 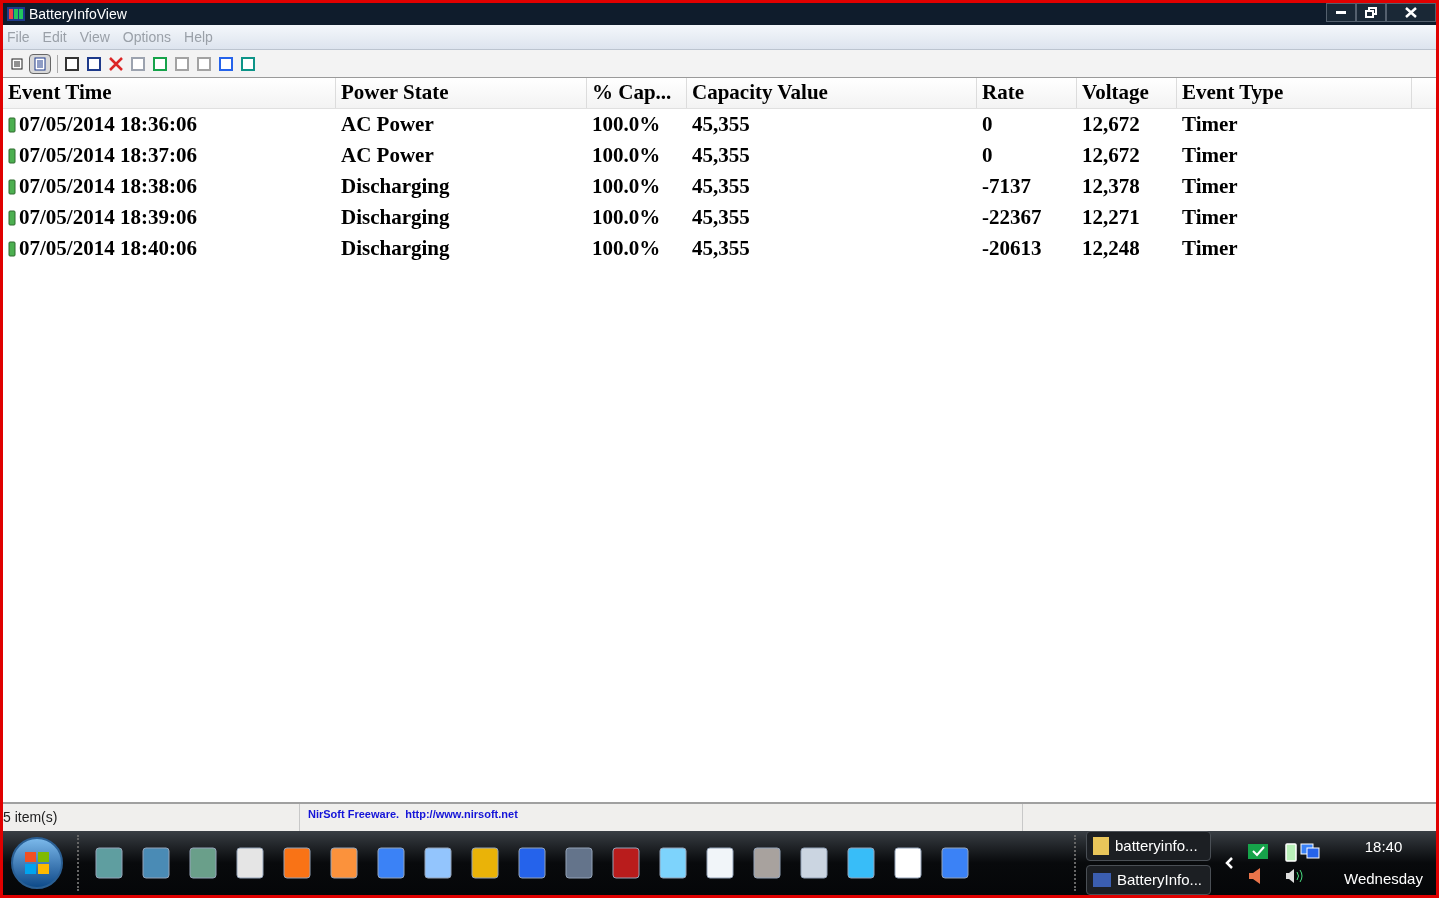 I want to click on speaker-icon, so click(x=1255, y=876).